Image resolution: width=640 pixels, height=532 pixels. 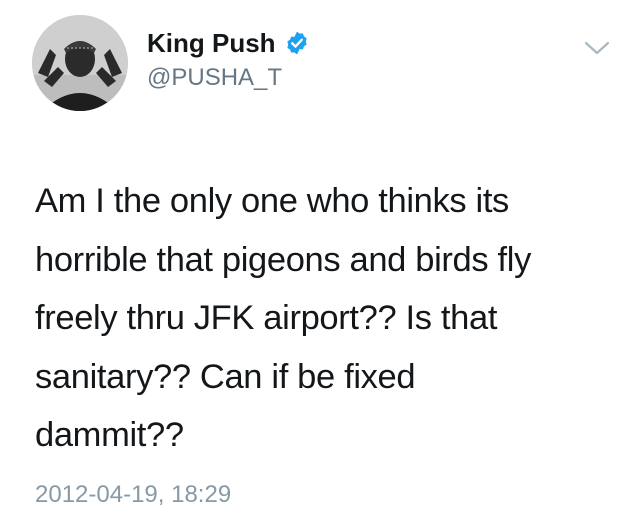 I want to click on tweet-timestamp: 2012-04-19, 18:29, so click(x=133, y=495).